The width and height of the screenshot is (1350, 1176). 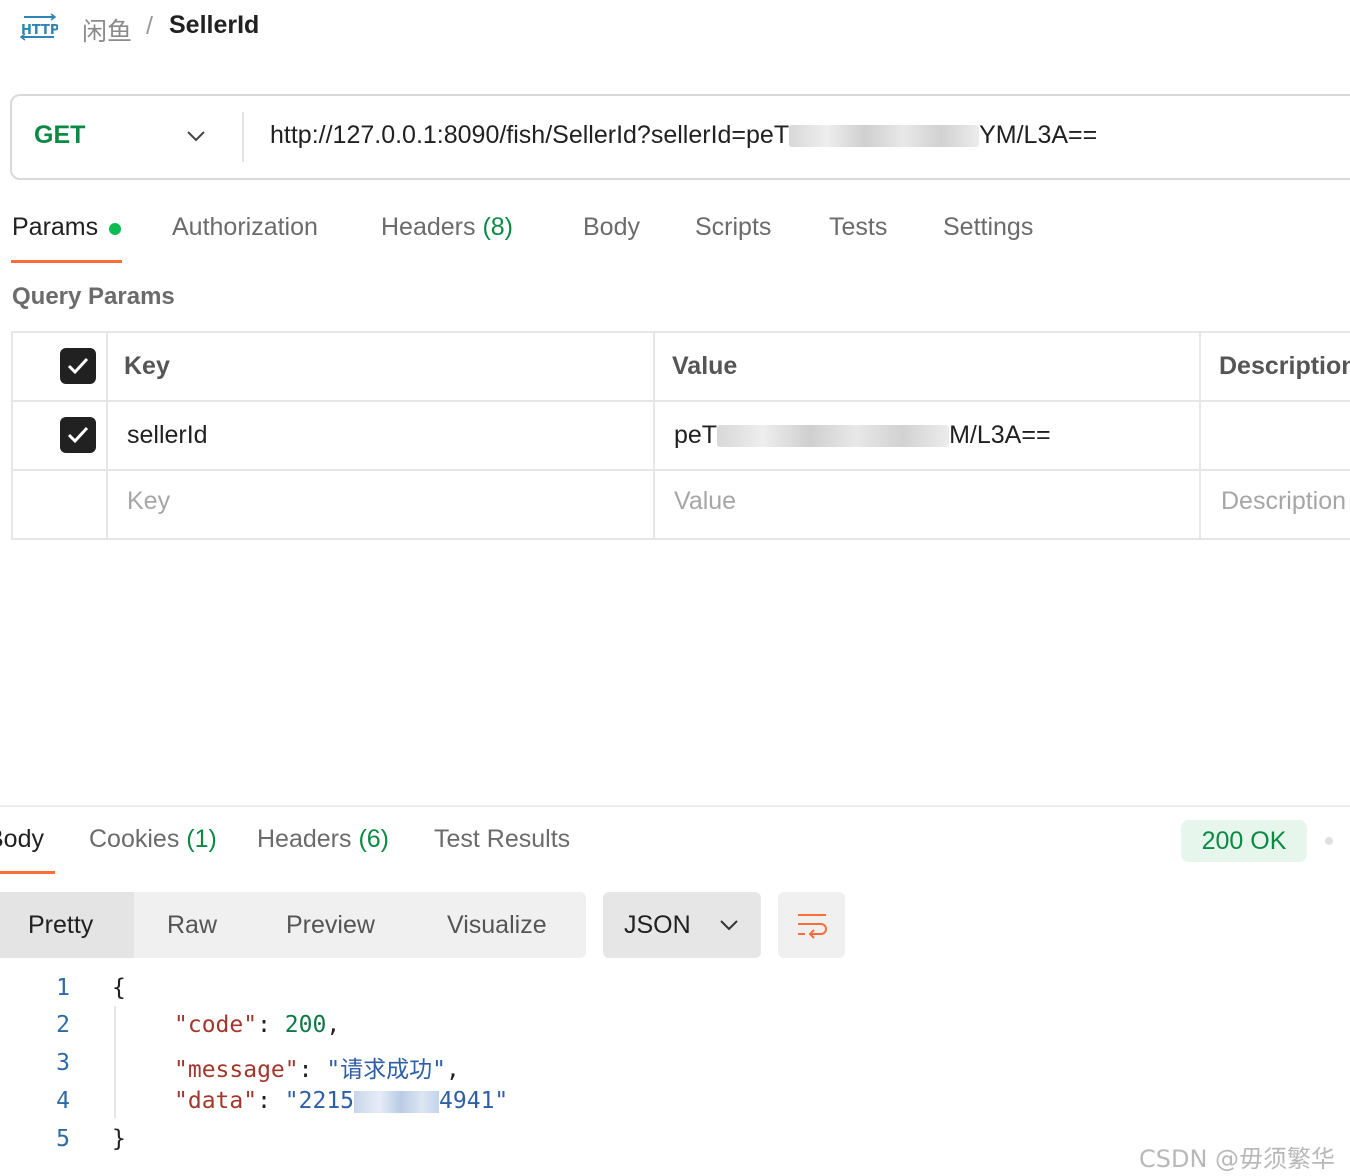 What do you see at coordinates (305, 1025) in the screenshot?
I see `json-number: 200` at bounding box center [305, 1025].